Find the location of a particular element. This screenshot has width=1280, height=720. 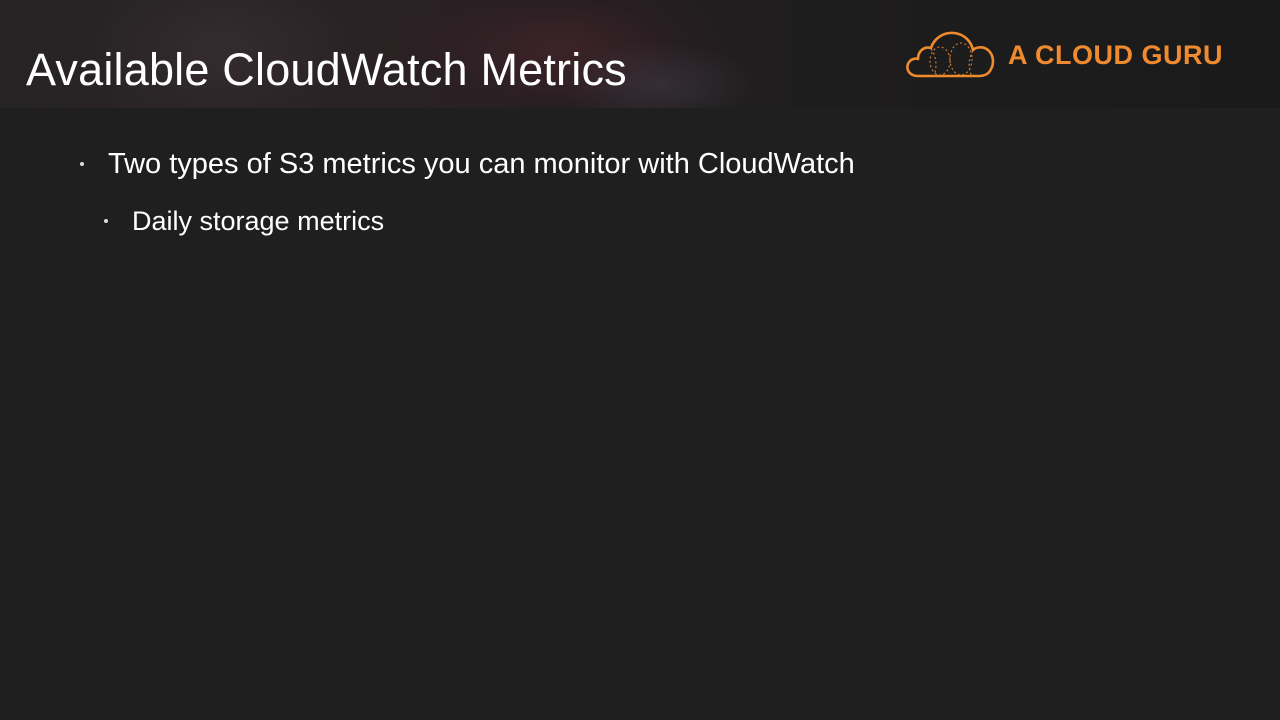

sub-bullet-item: Daily storage metrics is located at coordinates (244, 221).